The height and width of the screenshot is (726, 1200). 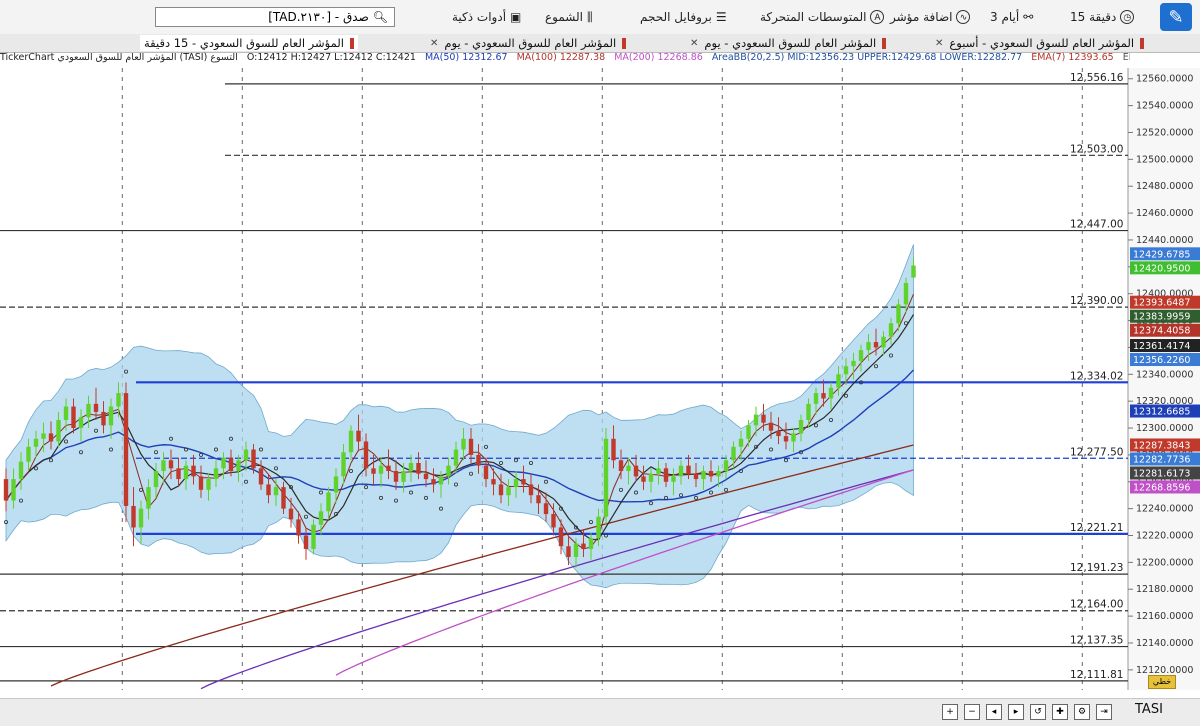 What do you see at coordinates (1164, 132) in the screenshot?
I see `y-tick-label: 12520.0000` at bounding box center [1164, 132].